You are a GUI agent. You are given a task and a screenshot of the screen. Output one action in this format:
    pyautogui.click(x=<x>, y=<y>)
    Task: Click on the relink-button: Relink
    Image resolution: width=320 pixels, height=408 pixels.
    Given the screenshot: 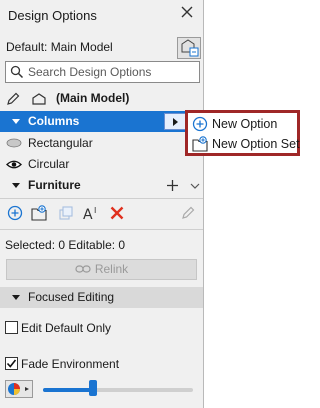 What is the action you would take?
    pyautogui.click(x=101, y=269)
    